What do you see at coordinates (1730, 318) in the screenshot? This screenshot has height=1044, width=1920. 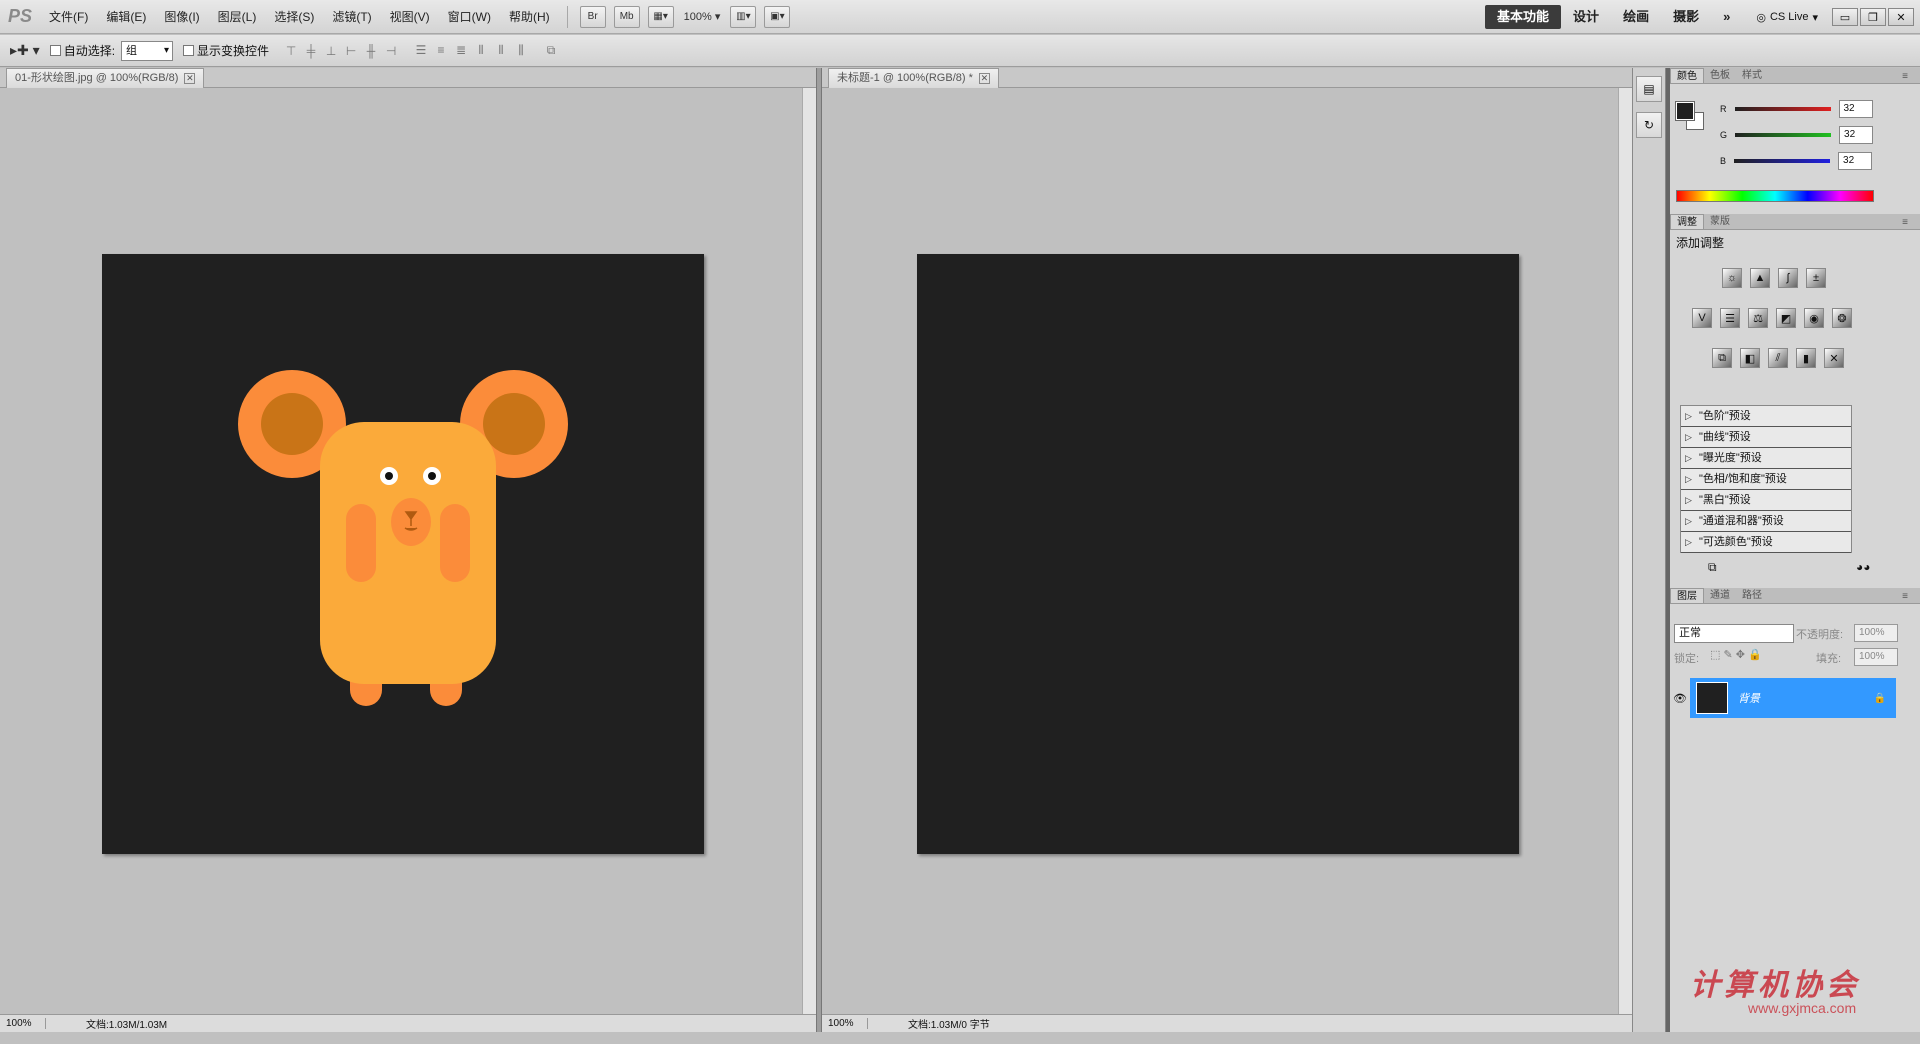 I see `hue-saturation-icon: ☰` at bounding box center [1730, 318].